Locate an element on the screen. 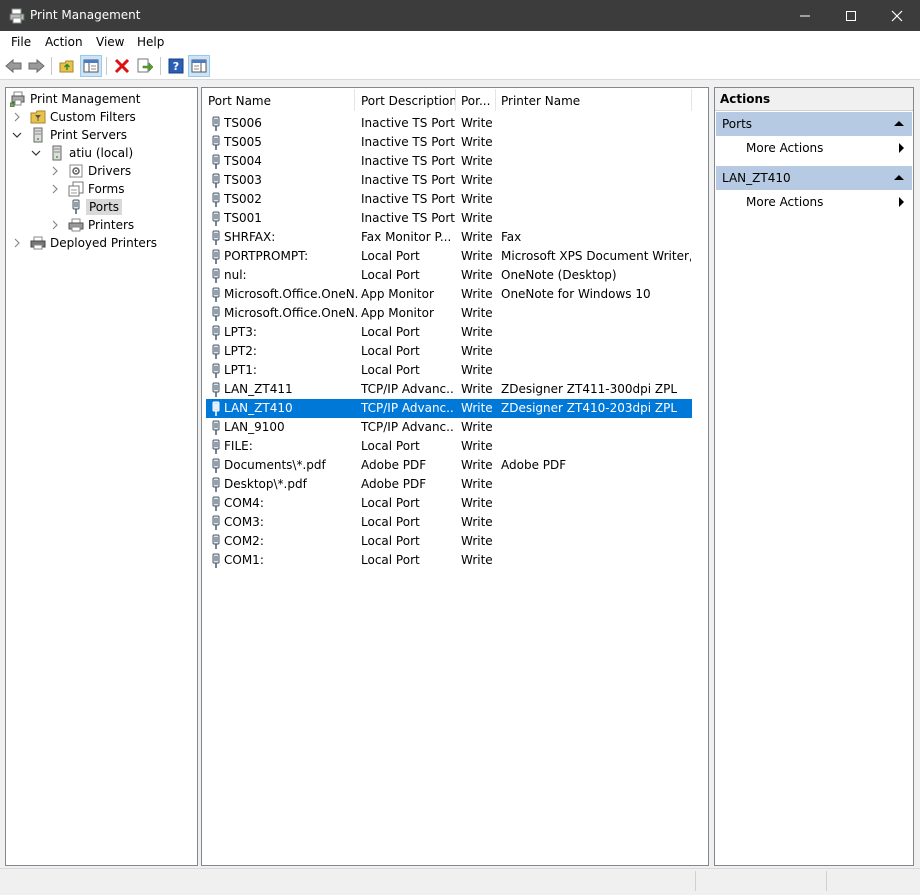 Image resolution: width=920 pixels, height=895 pixels. tree-node-deployed-printers: Deployed Printers is located at coordinates (84, 243).